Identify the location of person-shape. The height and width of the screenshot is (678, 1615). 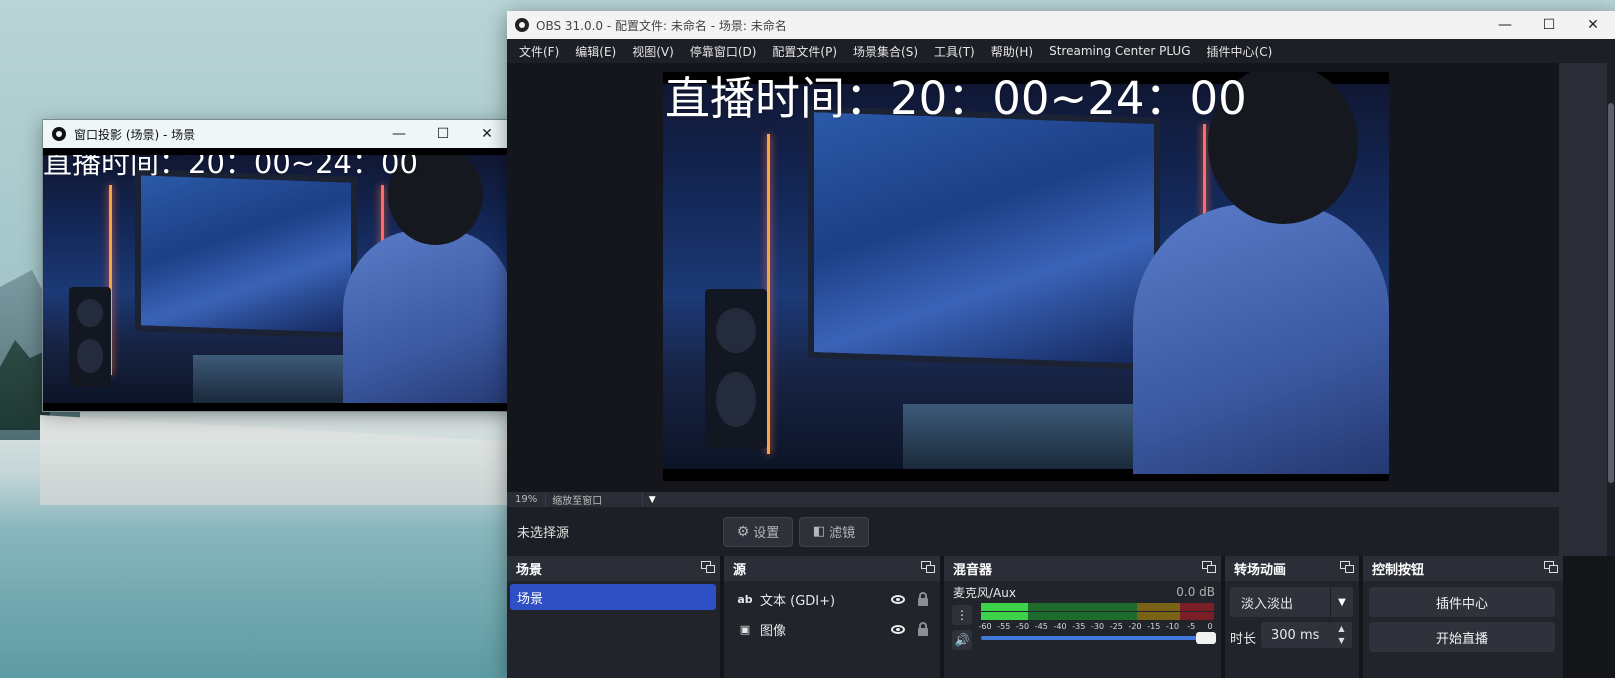
(1261, 339).